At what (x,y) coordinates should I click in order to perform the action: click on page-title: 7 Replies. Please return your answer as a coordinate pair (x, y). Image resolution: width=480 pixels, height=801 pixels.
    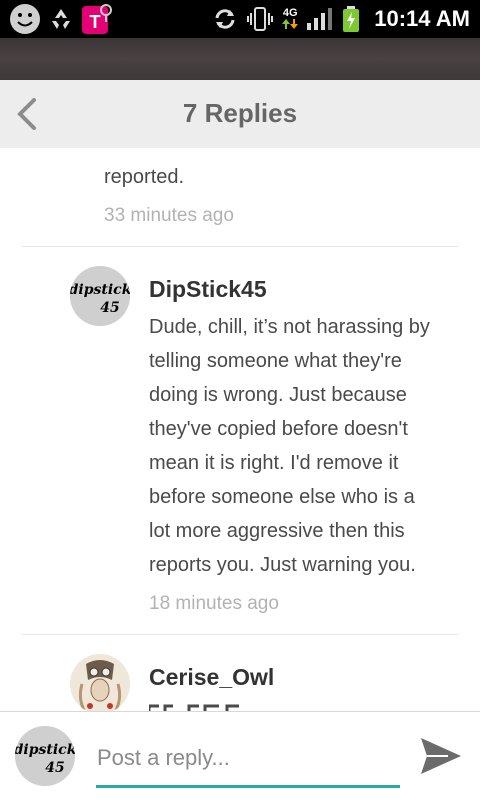
    Looking at the image, I should click on (240, 113).